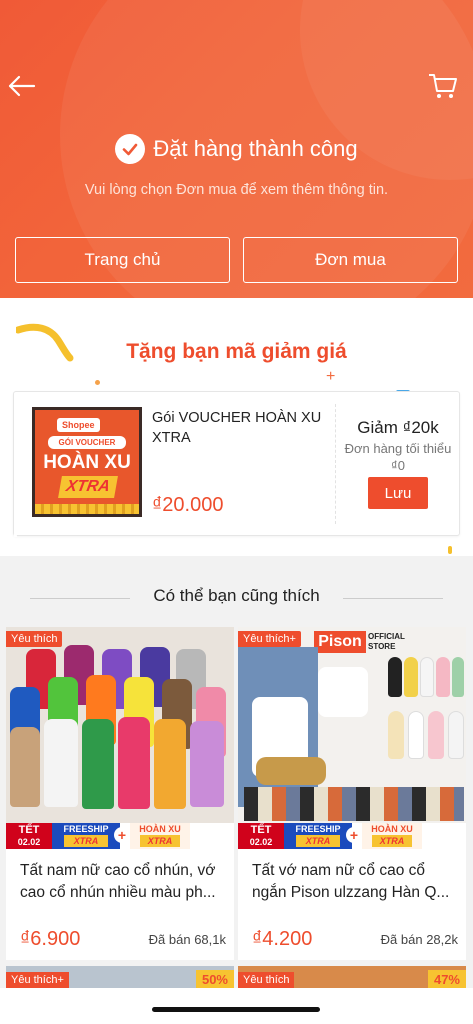 This screenshot has width=473, height=1024. What do you see at coordinates (398, 427) in the screenshot?
I see `voucher-discount: Giảm ₫20k` at bounding box center [398, 427].